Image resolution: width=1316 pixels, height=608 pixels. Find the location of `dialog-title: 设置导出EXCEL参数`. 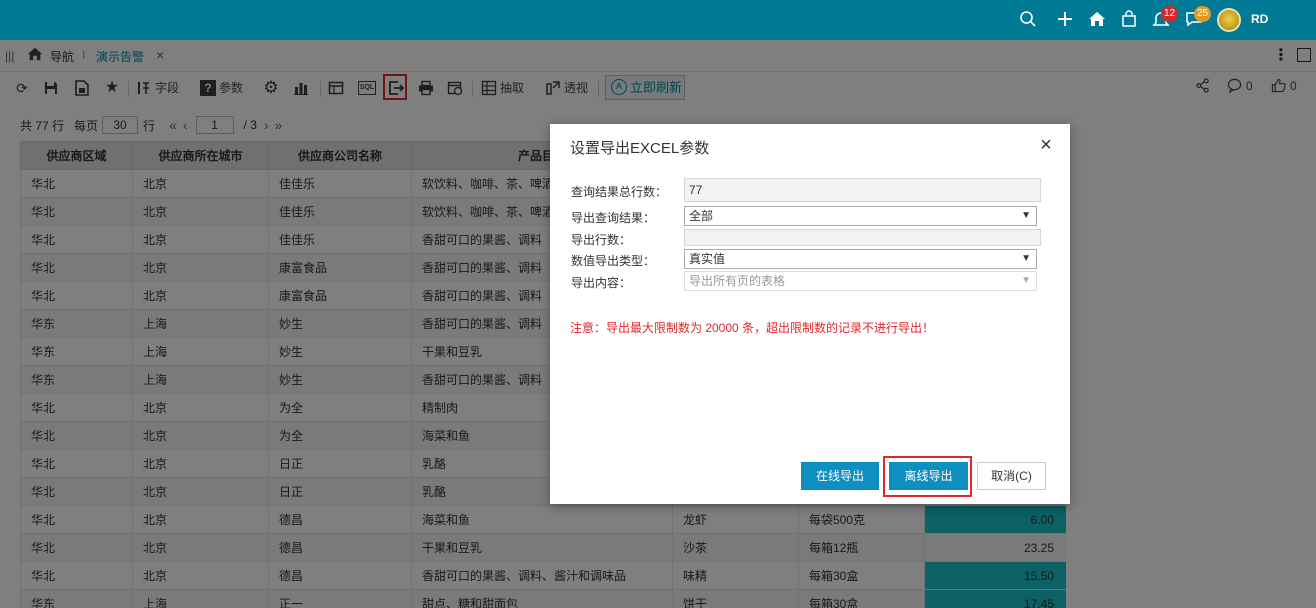

dialog-title: 设置导出EXCEL参数 is located at coordinates (640, 148).